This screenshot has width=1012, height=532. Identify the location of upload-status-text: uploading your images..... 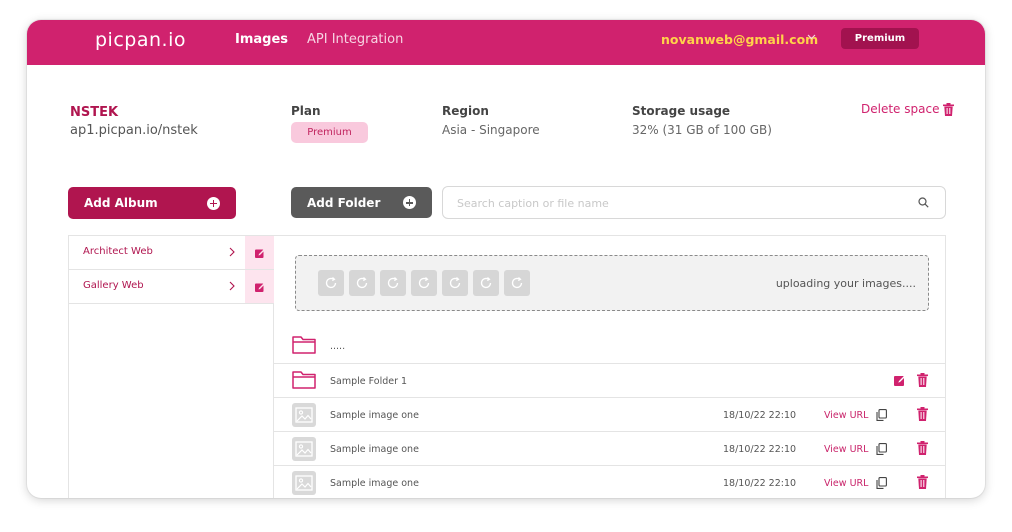
(845, 283).